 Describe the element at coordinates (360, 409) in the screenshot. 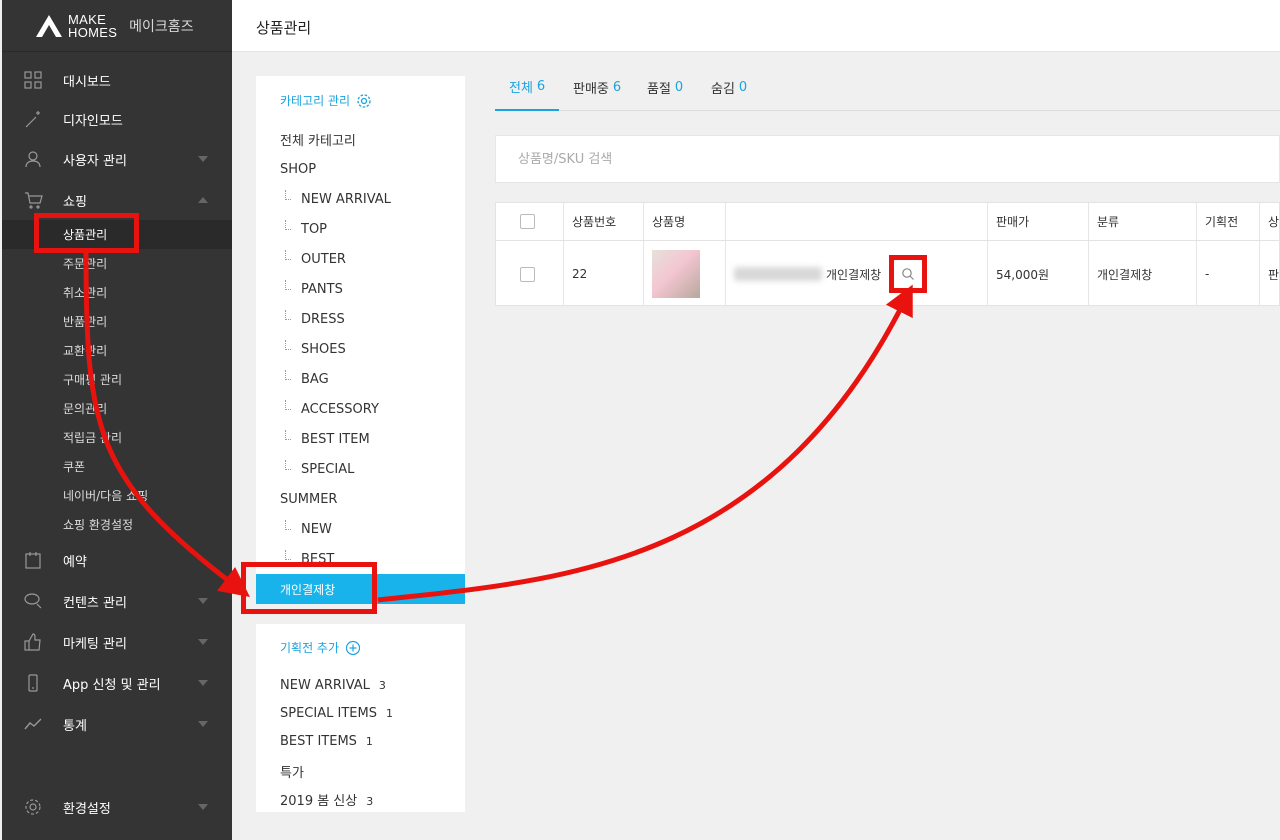

I see `category-item: ACCESSORY` at that location.